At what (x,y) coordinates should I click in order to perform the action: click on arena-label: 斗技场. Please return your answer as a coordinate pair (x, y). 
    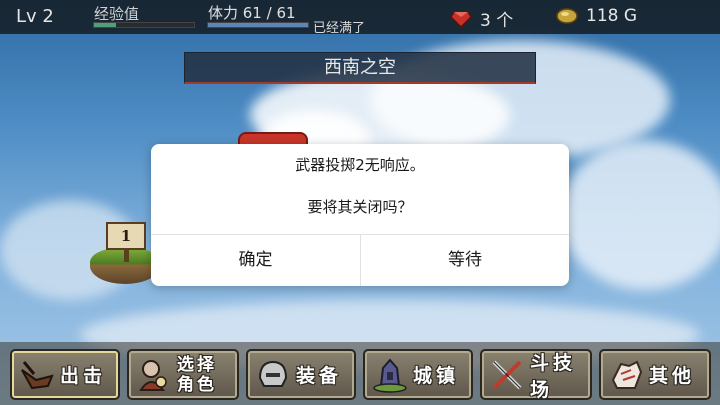
    Looking at the image, I should click on (553, 376).